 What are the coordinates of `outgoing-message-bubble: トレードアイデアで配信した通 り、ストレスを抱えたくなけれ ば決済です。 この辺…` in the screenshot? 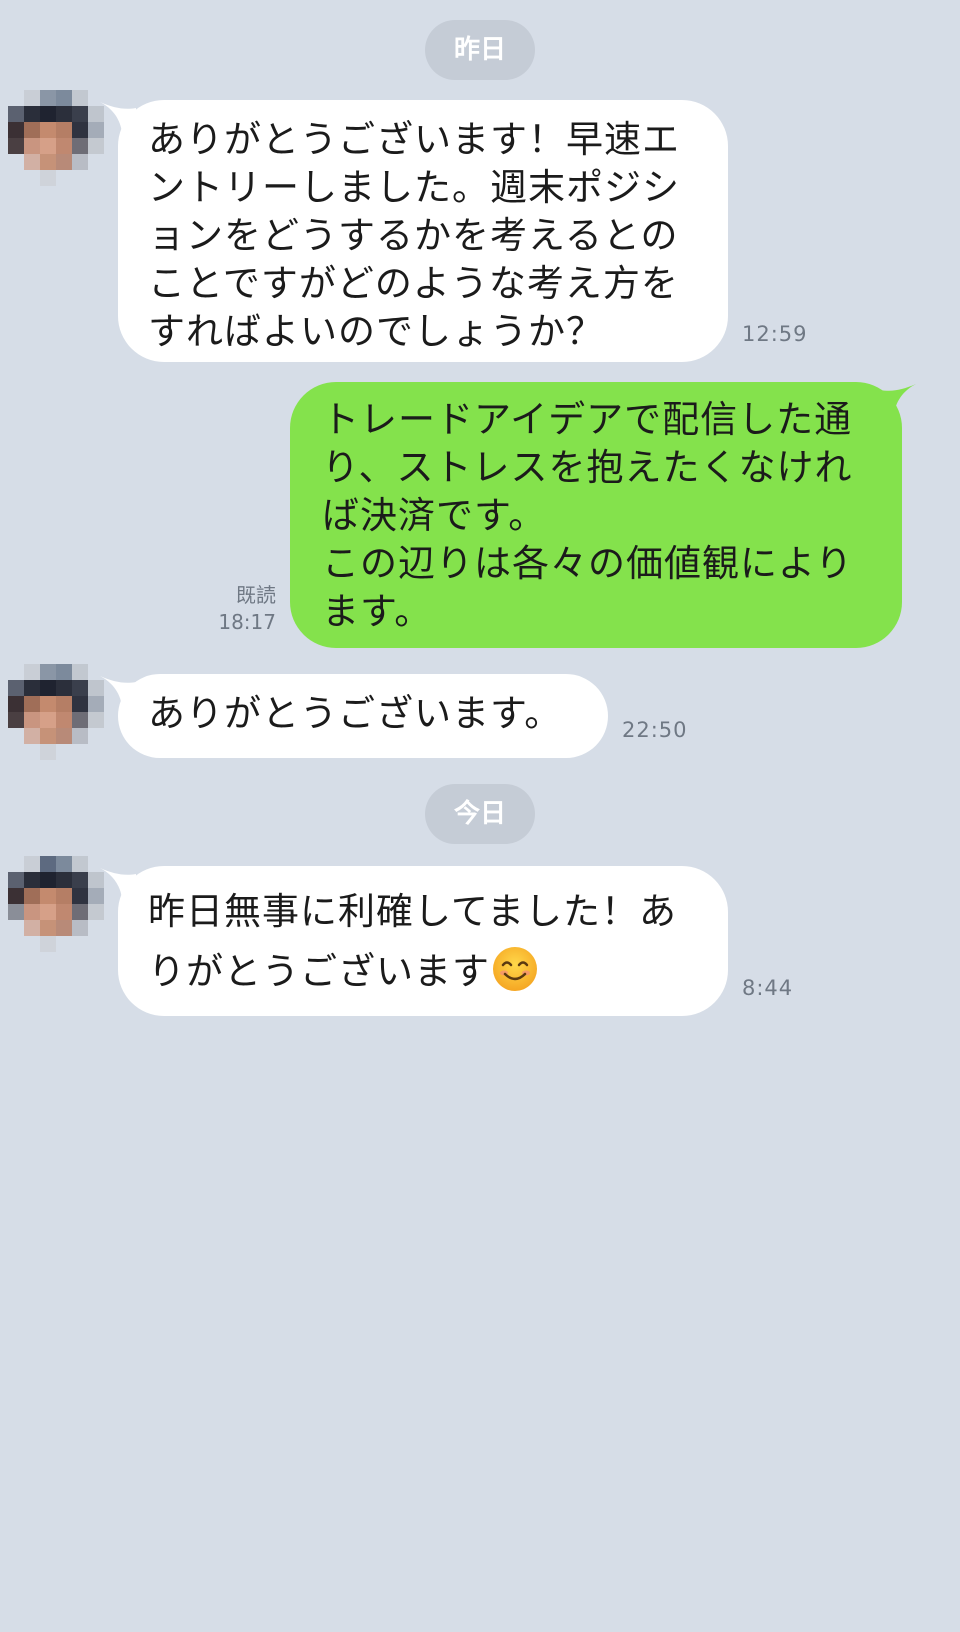 It's located at (596, 515).